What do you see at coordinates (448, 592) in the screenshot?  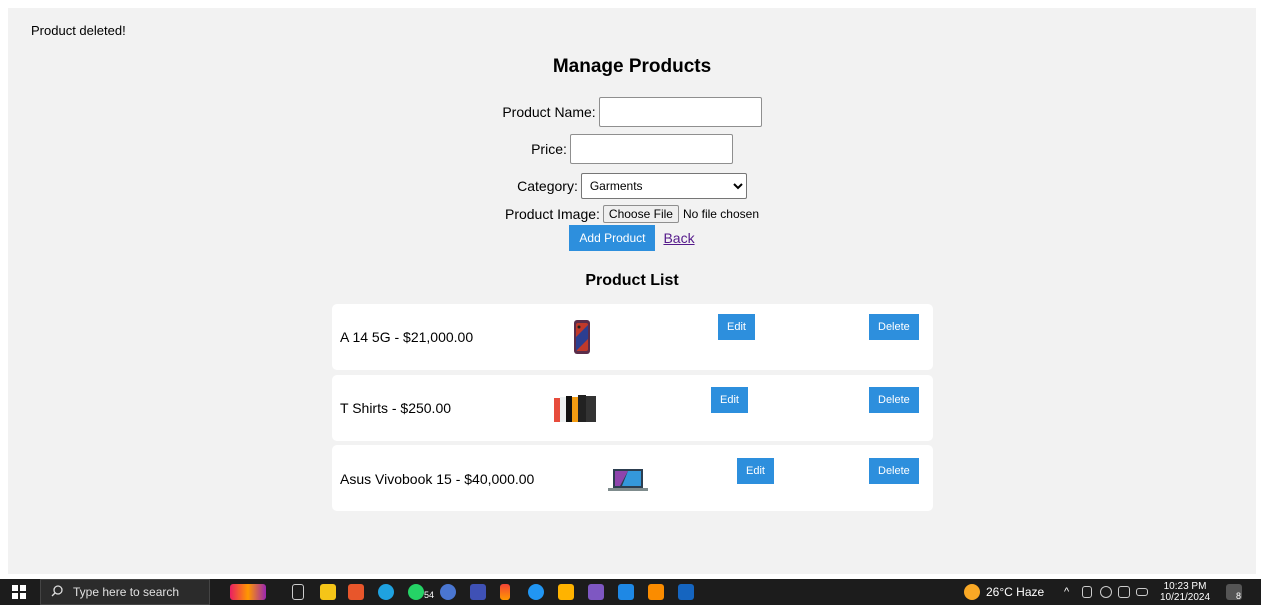 I see `app-store-icon` at bounding box center [448, 592].